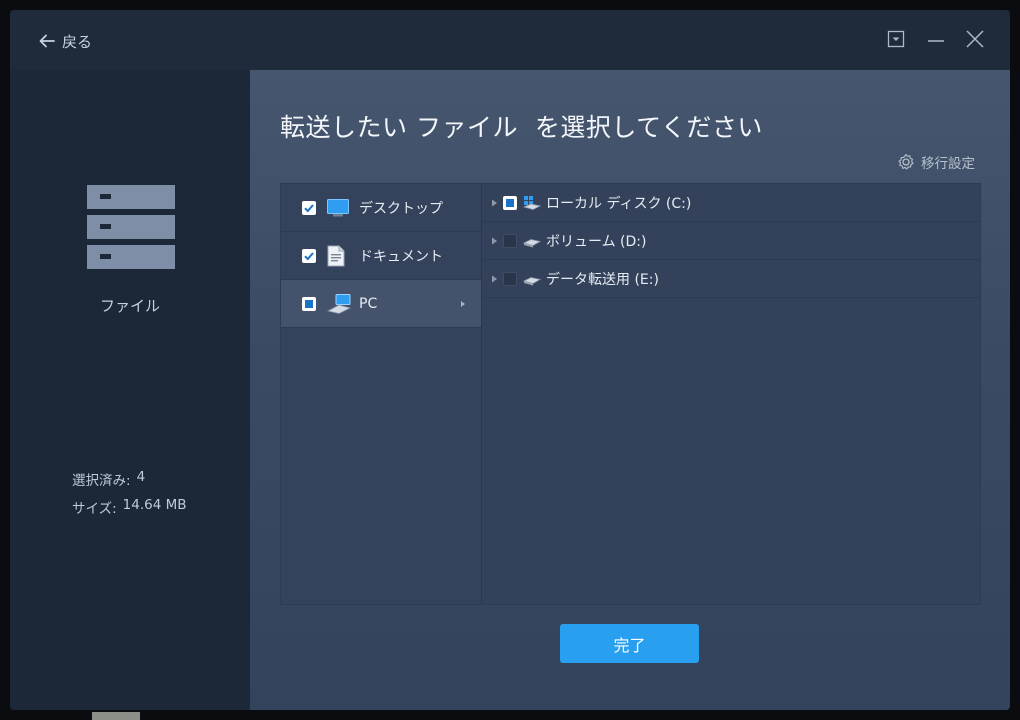 Image resolution: width=1020 pixels, height=720 pixels. I want to click on checkbox-documents, so click(309, 255).